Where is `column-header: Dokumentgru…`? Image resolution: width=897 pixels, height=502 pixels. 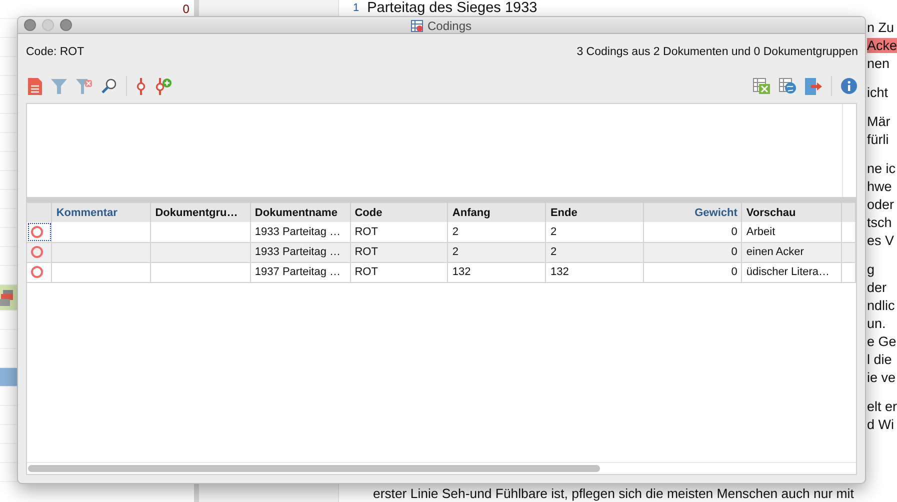
column-header: Dokumentgru… is located at coordinates (200, 212).